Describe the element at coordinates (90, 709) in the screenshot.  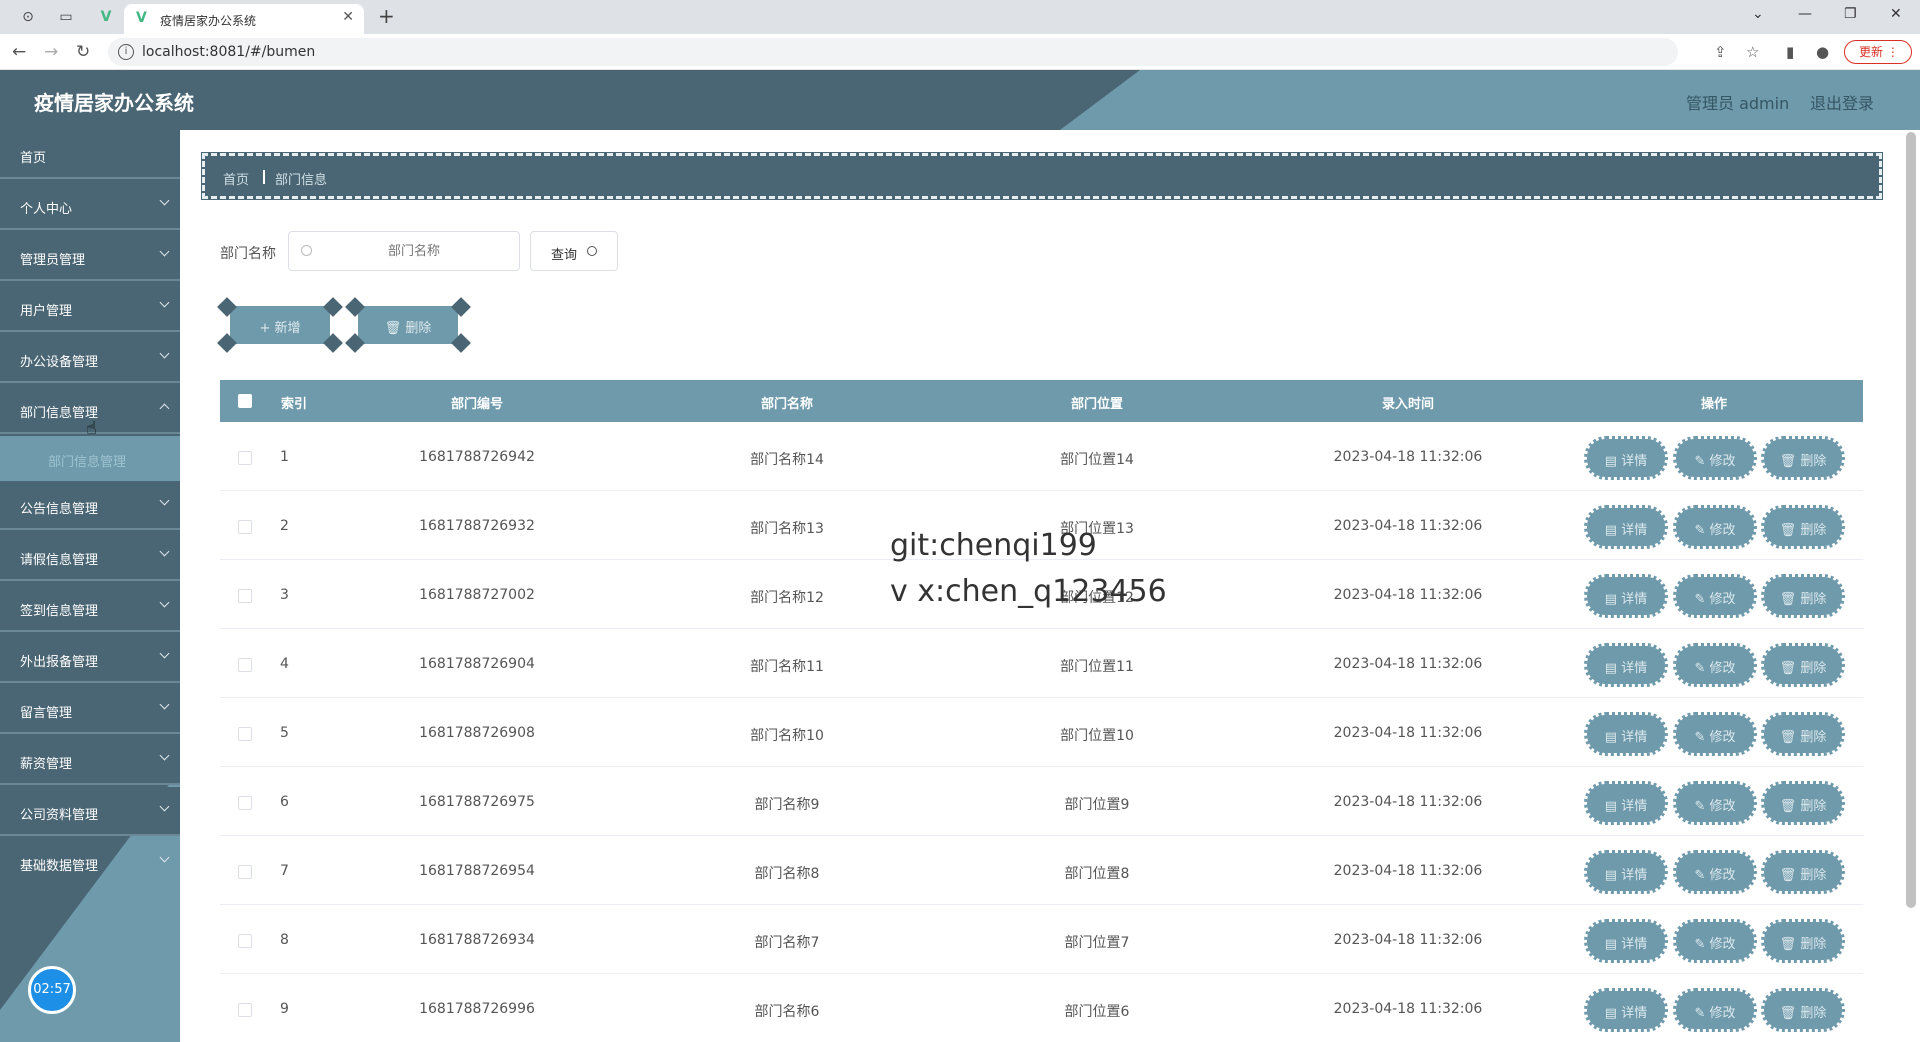
I see `sidebar-item-messages: 留言管理` at that location.